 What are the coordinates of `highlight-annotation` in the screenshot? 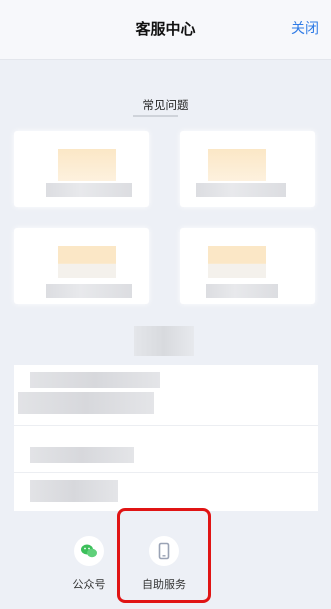 It's located at (164, 555).